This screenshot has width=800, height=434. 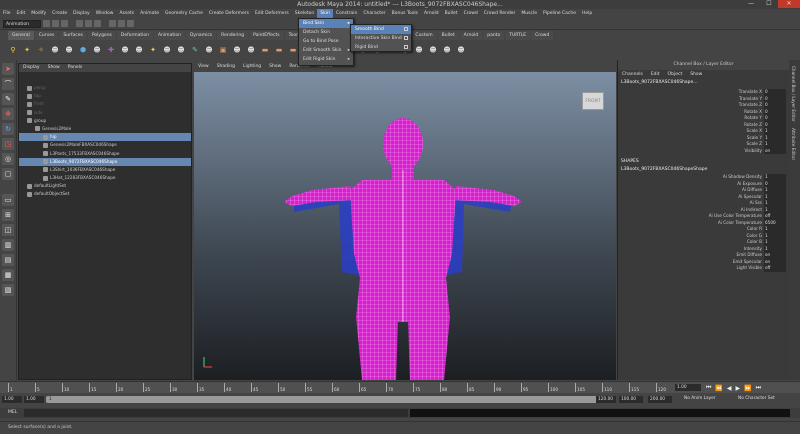 What do you see at coordinates (38, 13) in the screenshot?
I see `menu-modify: Modify` at bounding box center [38, 13].